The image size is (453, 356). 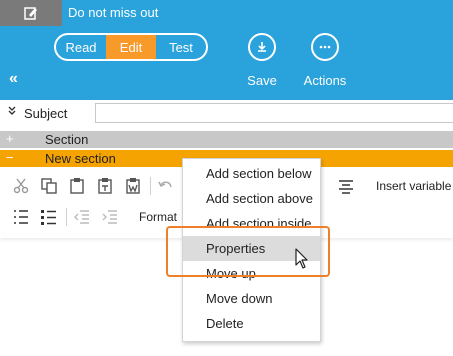 What do you see at coordinates (251, 323) in the screenshot?
I see `menu-item-delete: Delete` at bounding box center [251, 323].